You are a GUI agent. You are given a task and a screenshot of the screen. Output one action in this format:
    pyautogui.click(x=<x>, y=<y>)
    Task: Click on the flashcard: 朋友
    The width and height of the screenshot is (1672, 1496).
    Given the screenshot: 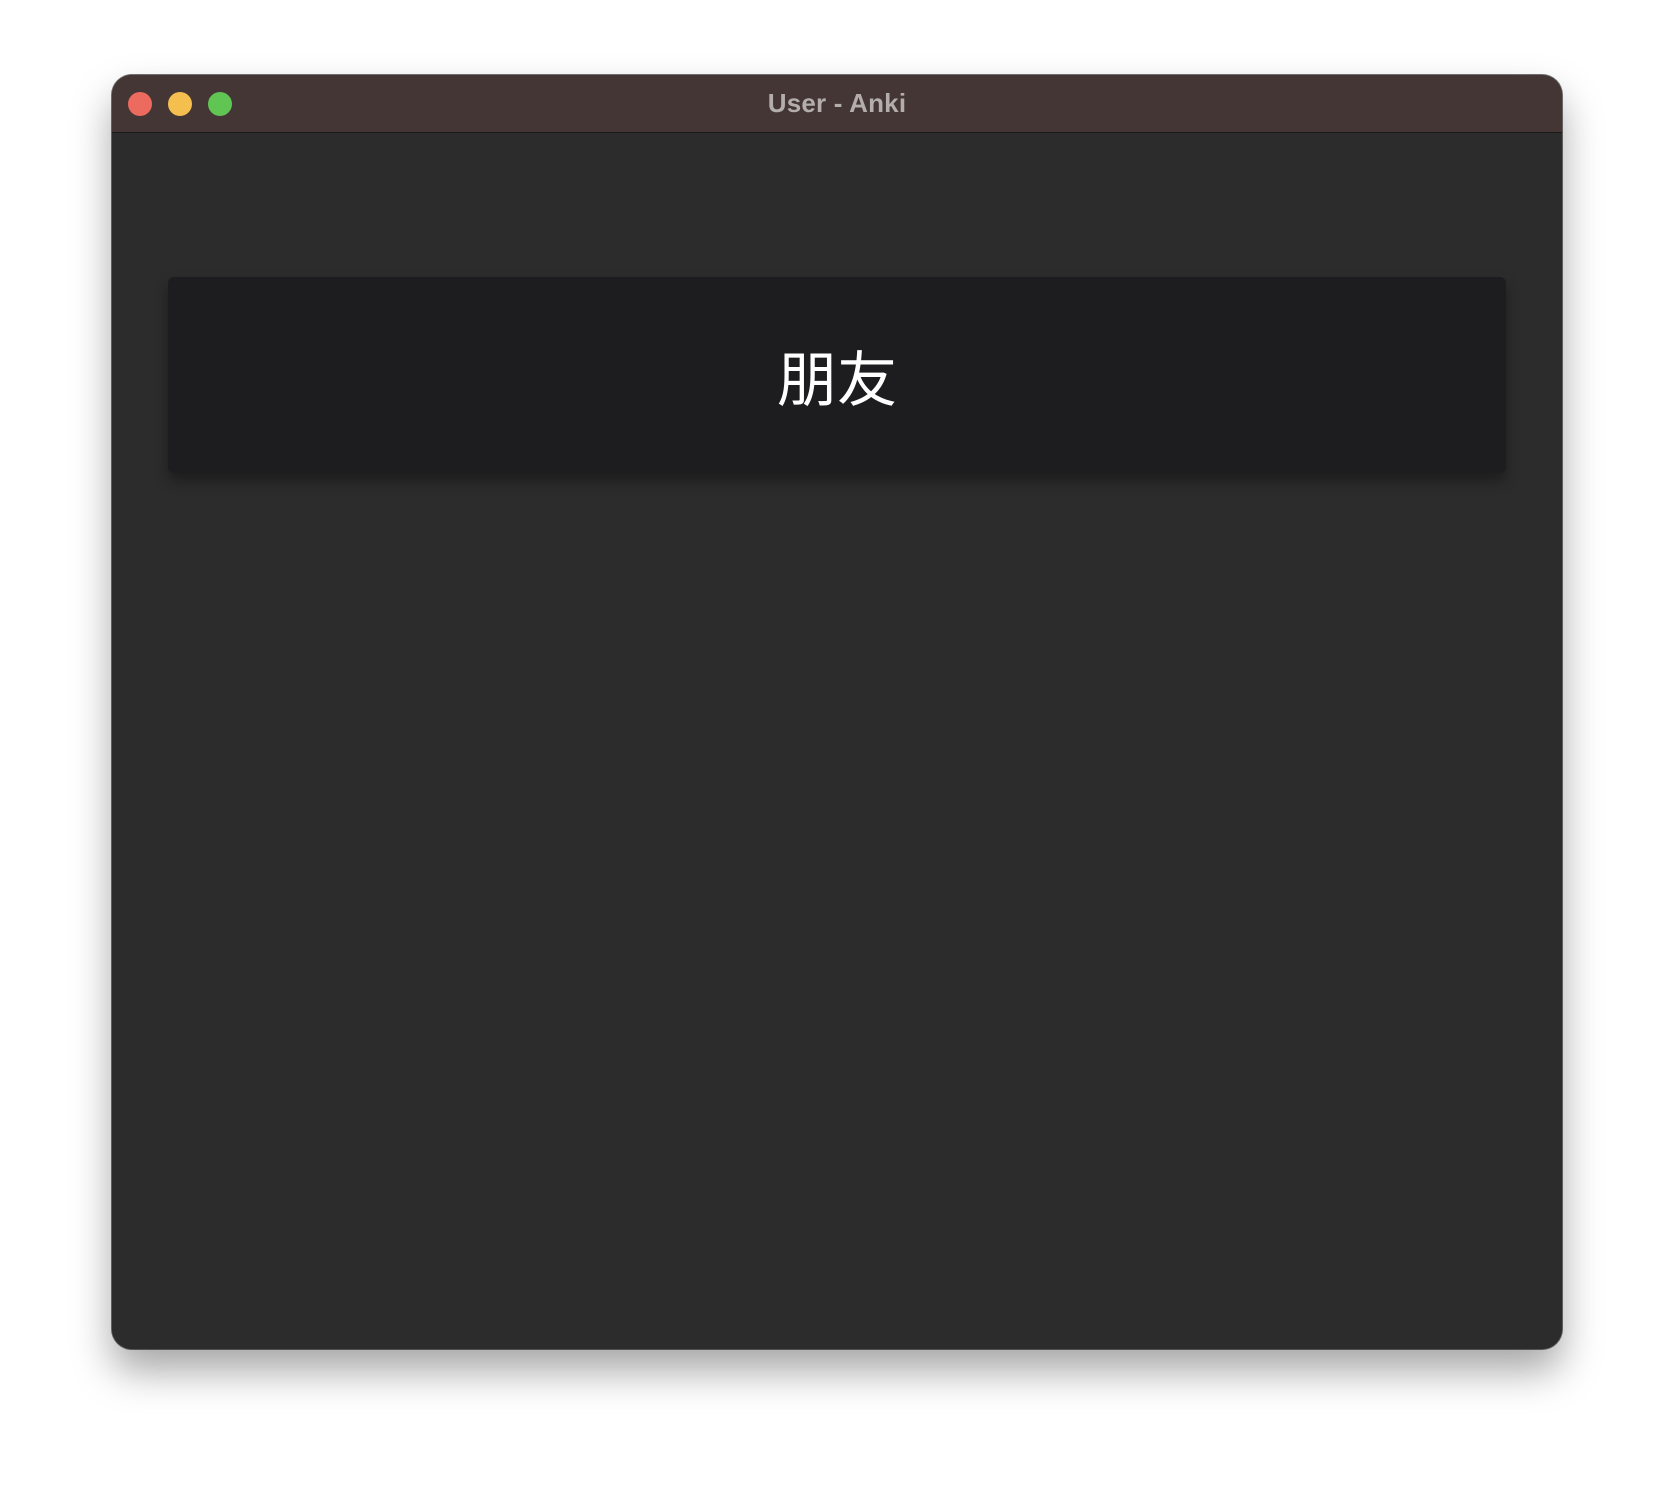 What is the action you would take?
    pyautogui.click(x=837, y=375)
    